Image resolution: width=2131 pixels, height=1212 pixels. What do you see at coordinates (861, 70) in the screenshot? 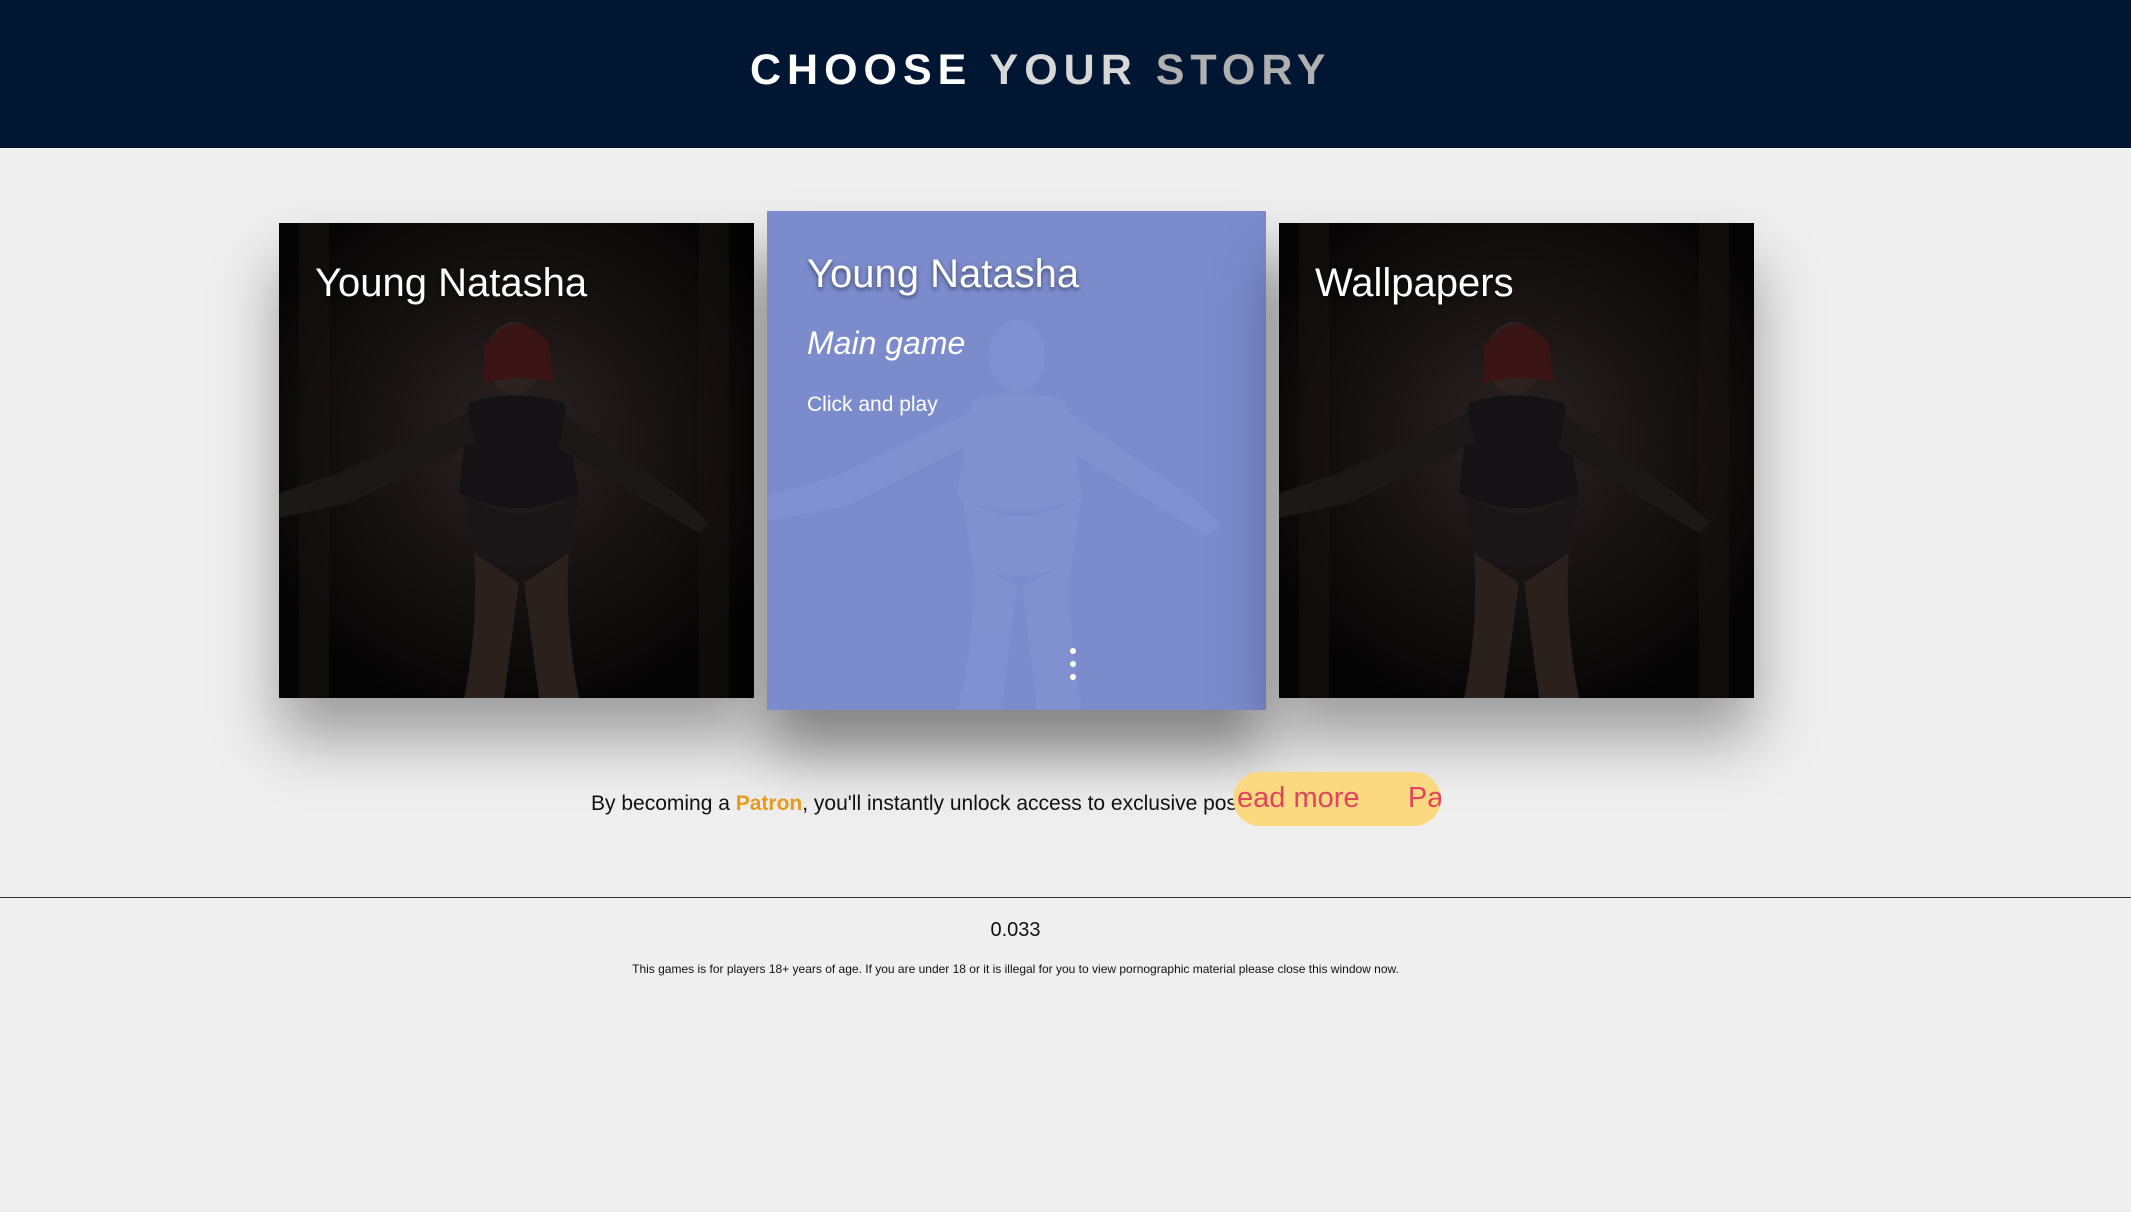
I see `title-word-choose: CHOOSE` at bounding box center [861, 70].